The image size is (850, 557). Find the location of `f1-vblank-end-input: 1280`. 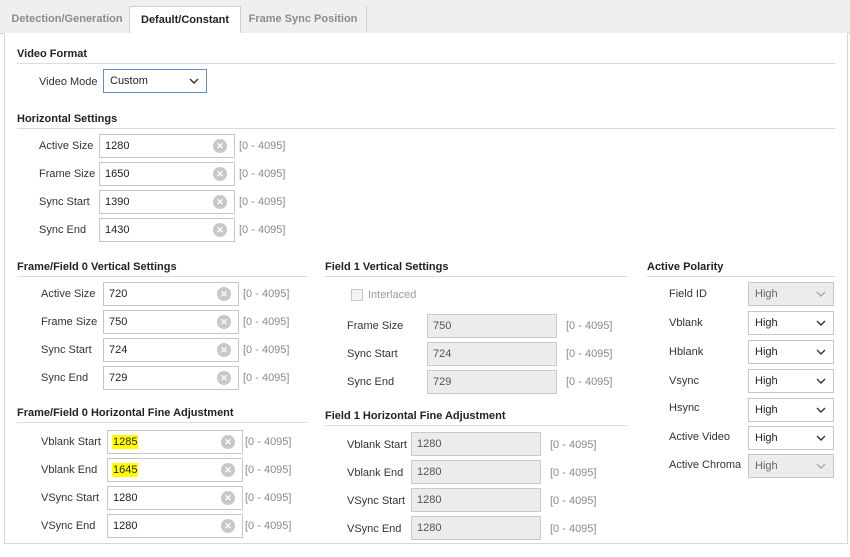

f1-vblank-end-input: 1280 is located at coordinates (476, 472).